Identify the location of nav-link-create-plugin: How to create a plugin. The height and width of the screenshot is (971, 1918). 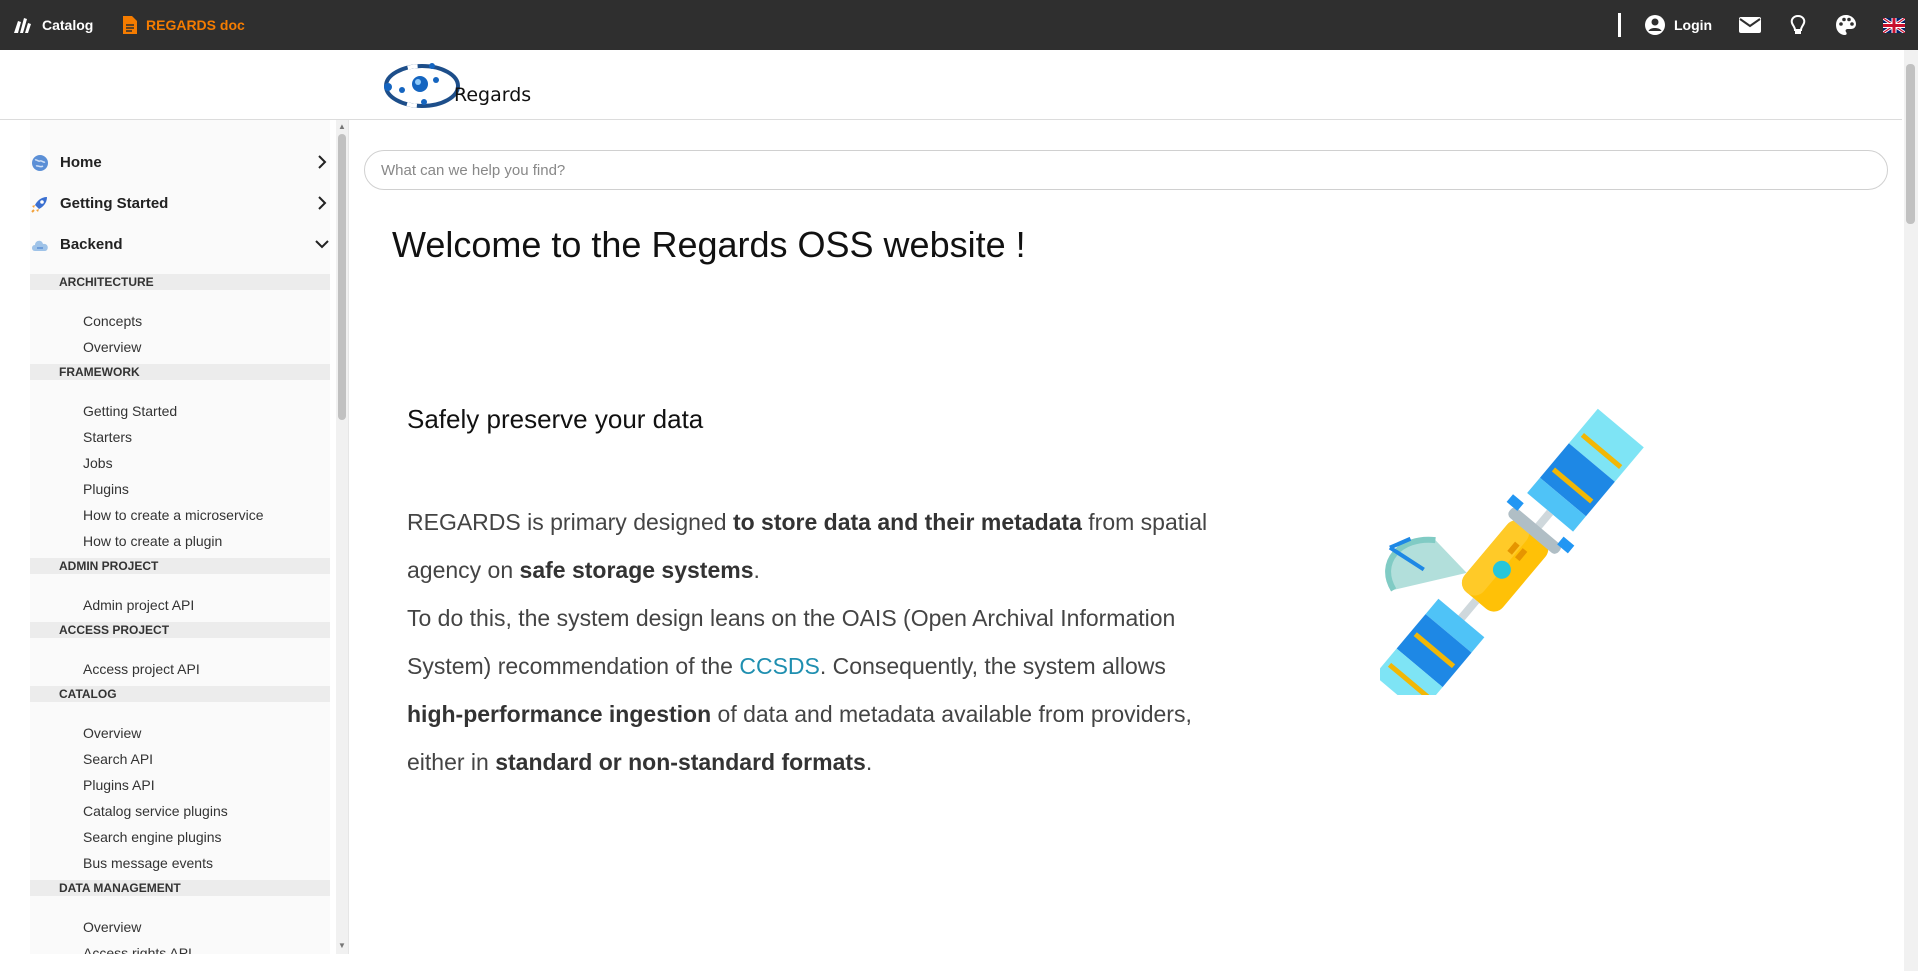
(152, 541).